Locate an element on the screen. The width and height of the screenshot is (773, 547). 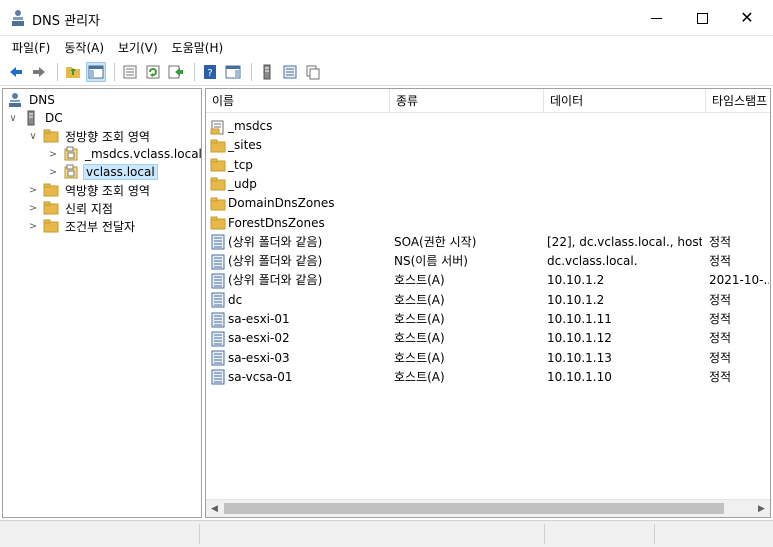
properties-icon is located at coordinates (130, 71).